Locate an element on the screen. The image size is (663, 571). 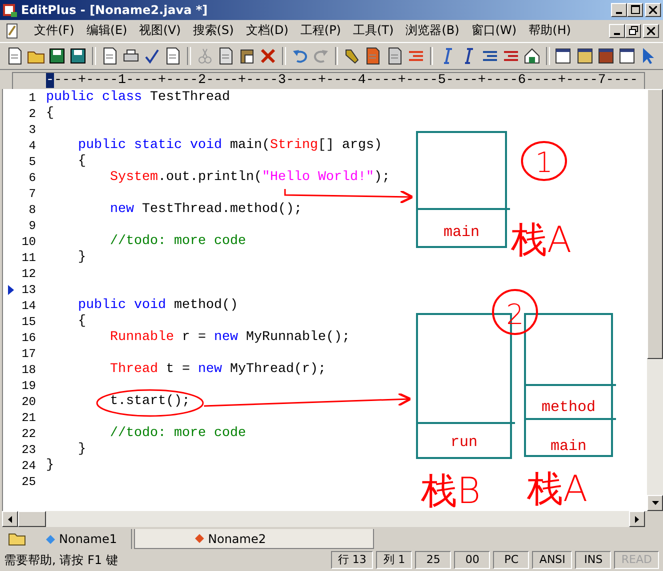
line-number: 7 is located at coordinates (32, 194).